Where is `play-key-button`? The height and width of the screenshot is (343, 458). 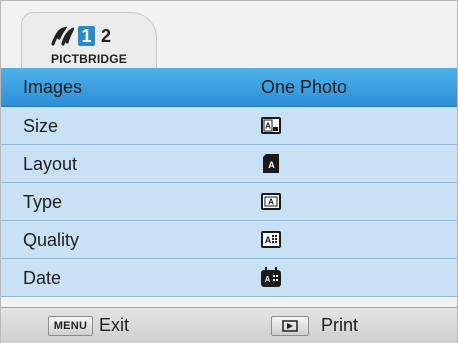
play-key-button is located at coordinates (290, 326).